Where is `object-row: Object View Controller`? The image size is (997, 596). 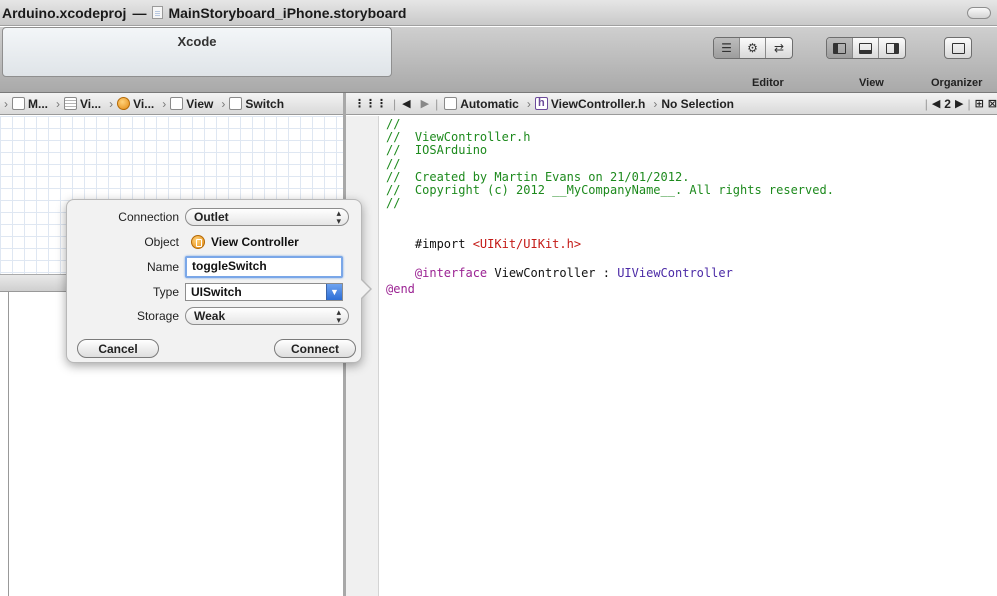 object-row: Object View Controller is located at coordinates (215, 242).